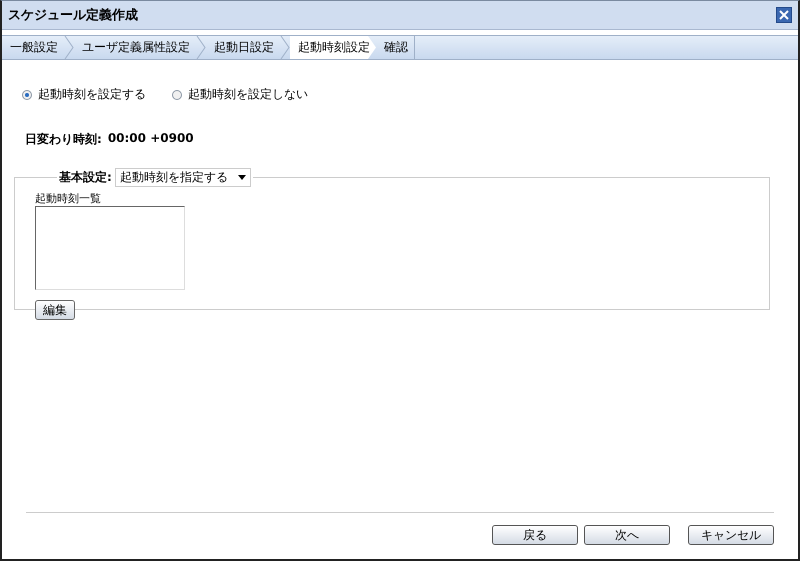 The width and height of the screenshot is (800, 561). Describe the element at coordinates (85, 177) in the screenshot. I see `group-label: 基本設定:` at that location.